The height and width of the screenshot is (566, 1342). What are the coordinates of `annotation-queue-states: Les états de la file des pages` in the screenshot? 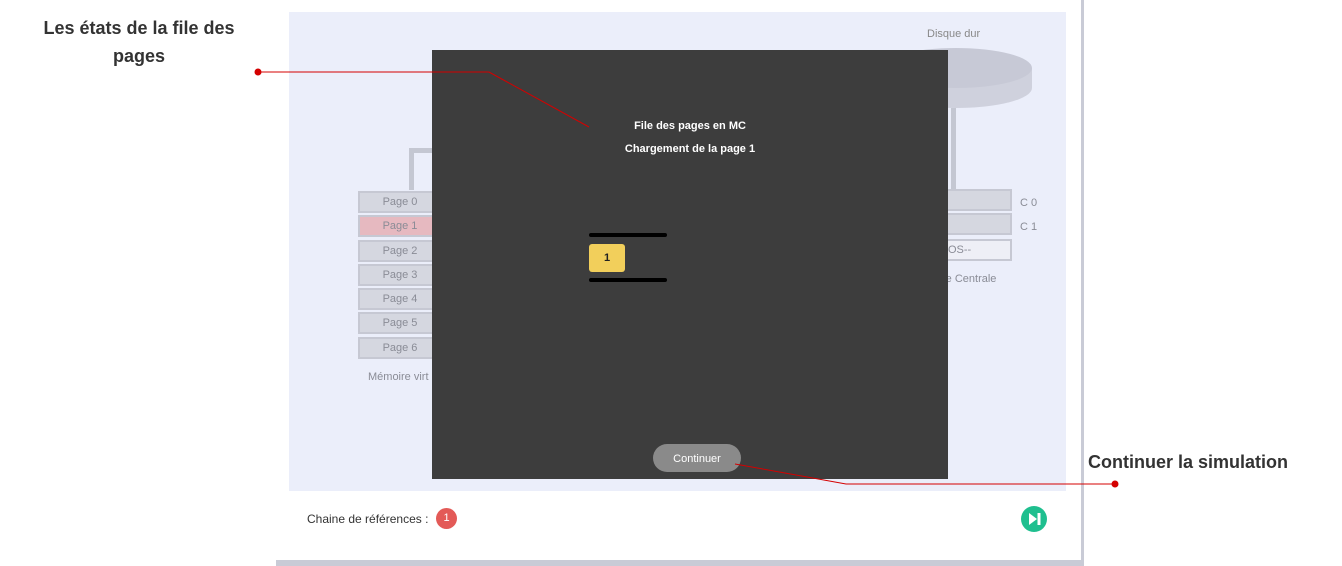 It's located at (139, 42).